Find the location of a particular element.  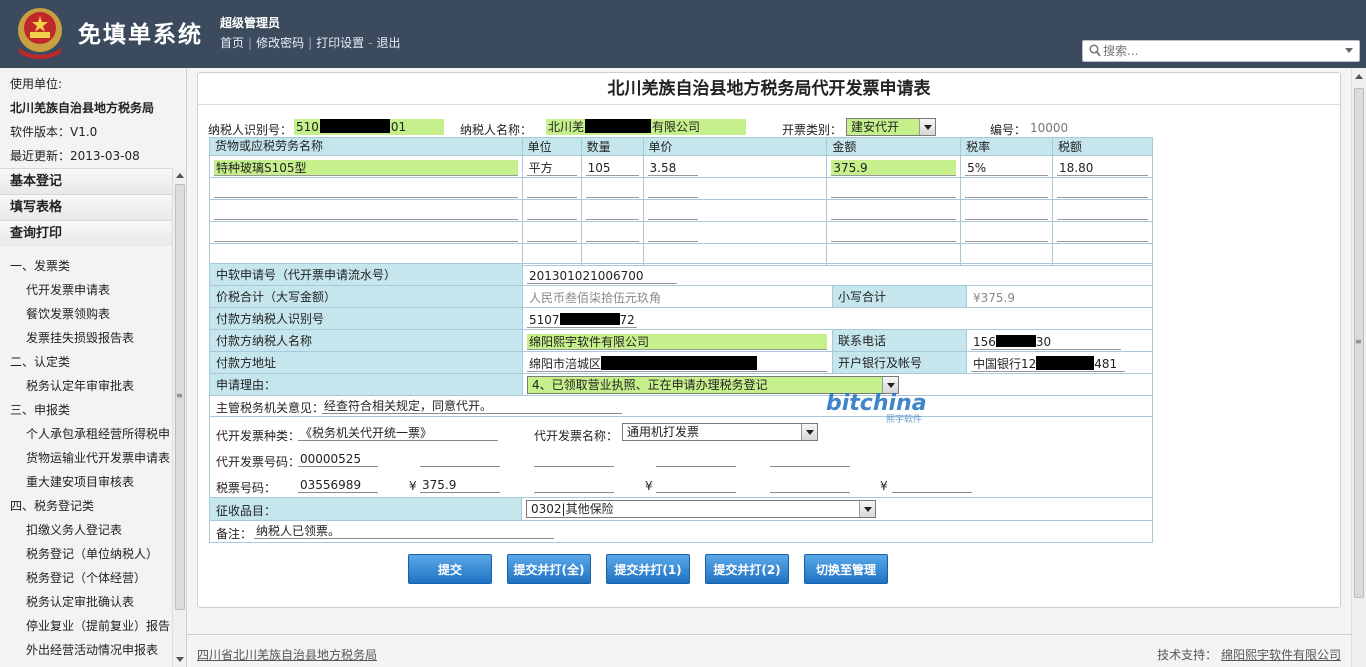

nav-print-settings-link: 打印设置 is located at coordinates (340, 43).